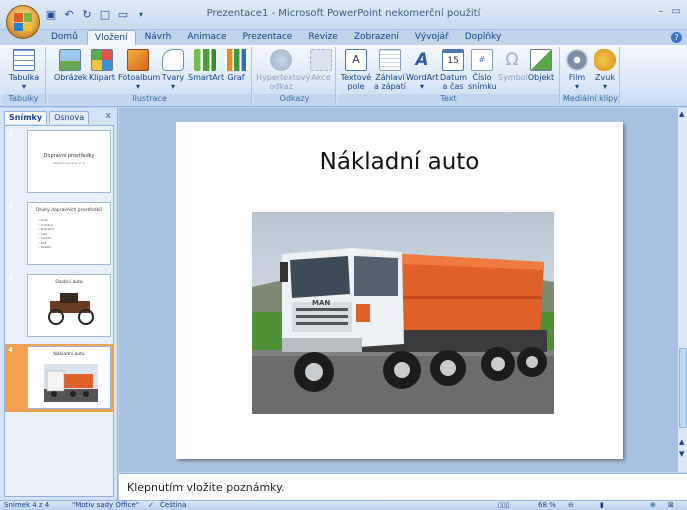 This screenshot has height=510, width=687. What do you see at coordinates (577, 60) in the screenshot?
I see `film-reel-icon` at bounding box center [577, 60].